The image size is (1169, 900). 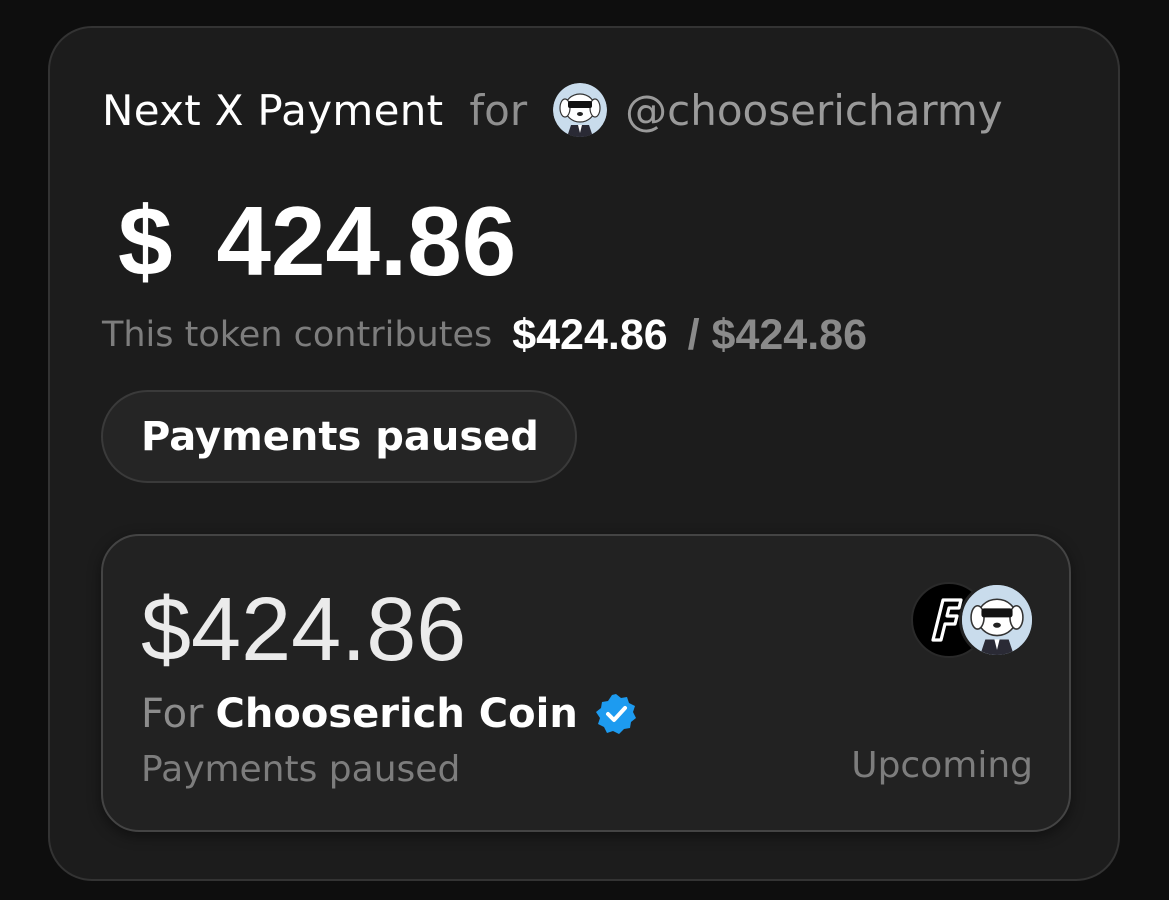 What do you see at coordinates (942, 765) in the screenshot?
I see `upcoming-label: Upcoming` at bounding box center [942, 765].